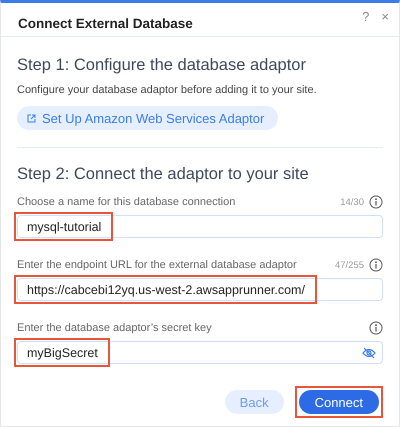  What do you see at coordinates (157, 265) in the screenshot?
I see `field-label: Enter the endpoint URL for the external database adaptor` at bounding box center [157, 265].